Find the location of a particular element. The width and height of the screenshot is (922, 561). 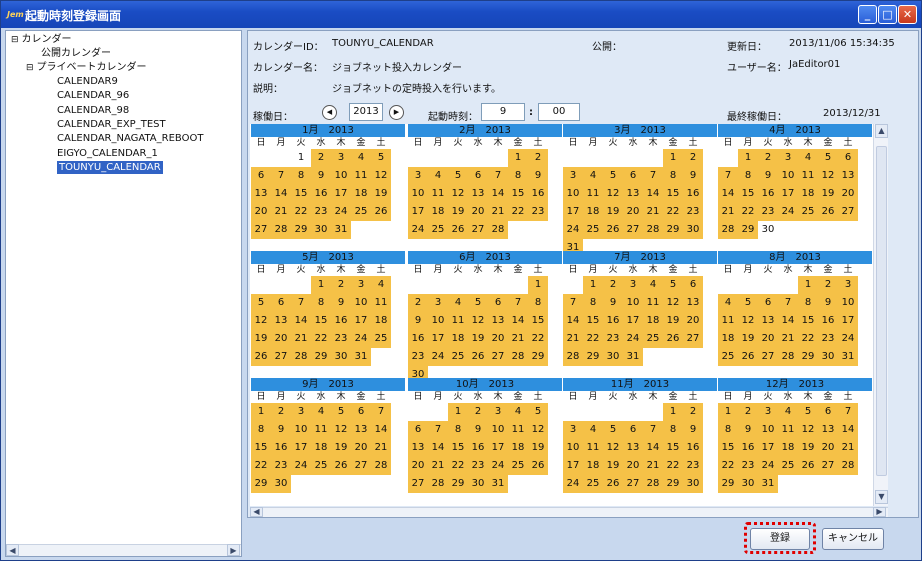

collapse-icon: ⊟ is located at coordinates (30, 68).